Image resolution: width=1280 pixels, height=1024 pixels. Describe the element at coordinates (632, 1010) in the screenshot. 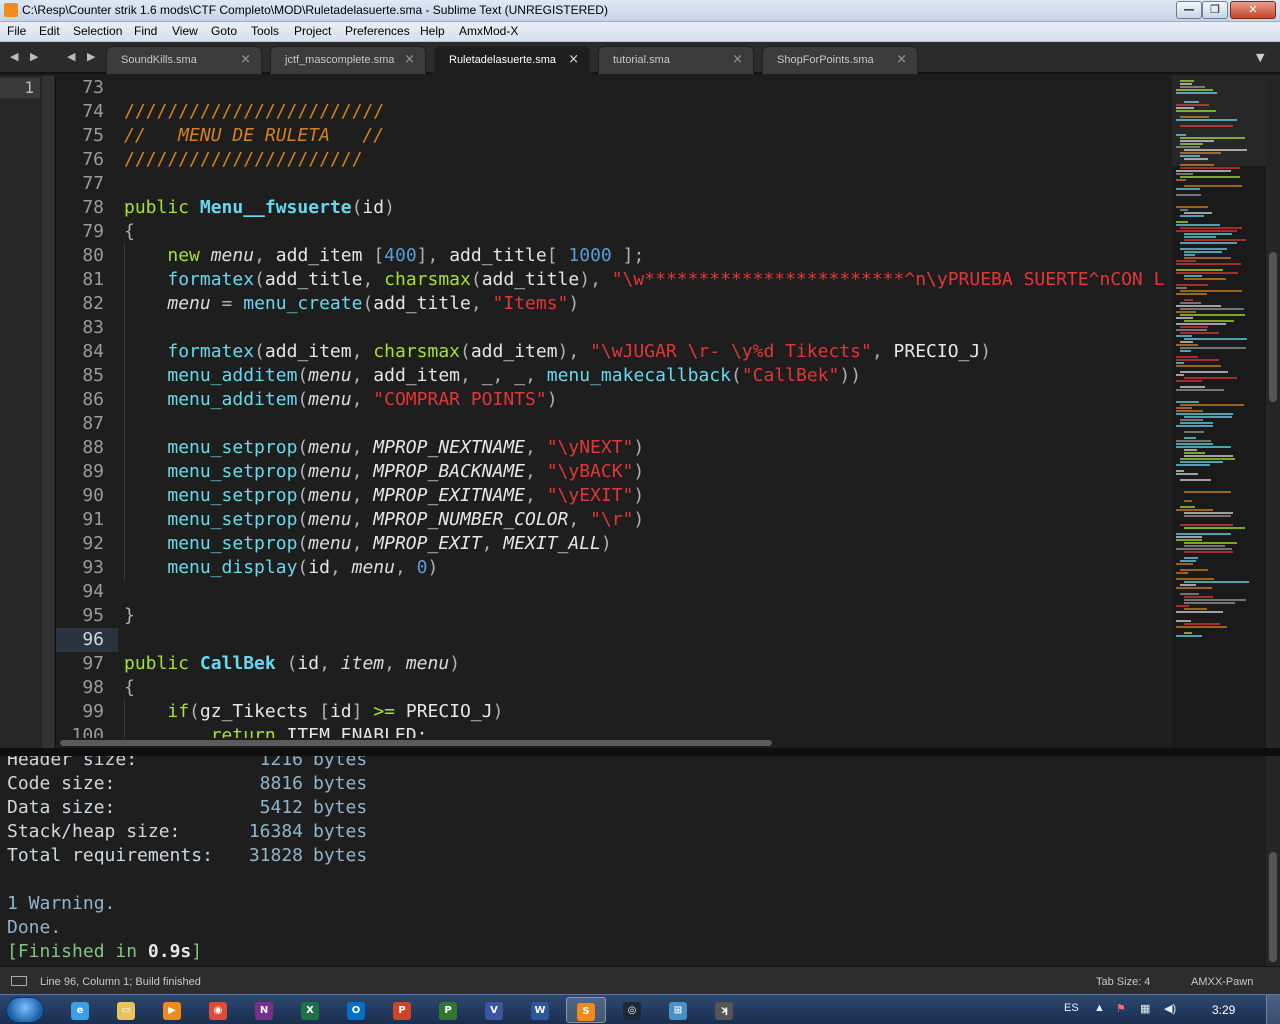

I see `taskbar-steam-icon: ◎` at that location.